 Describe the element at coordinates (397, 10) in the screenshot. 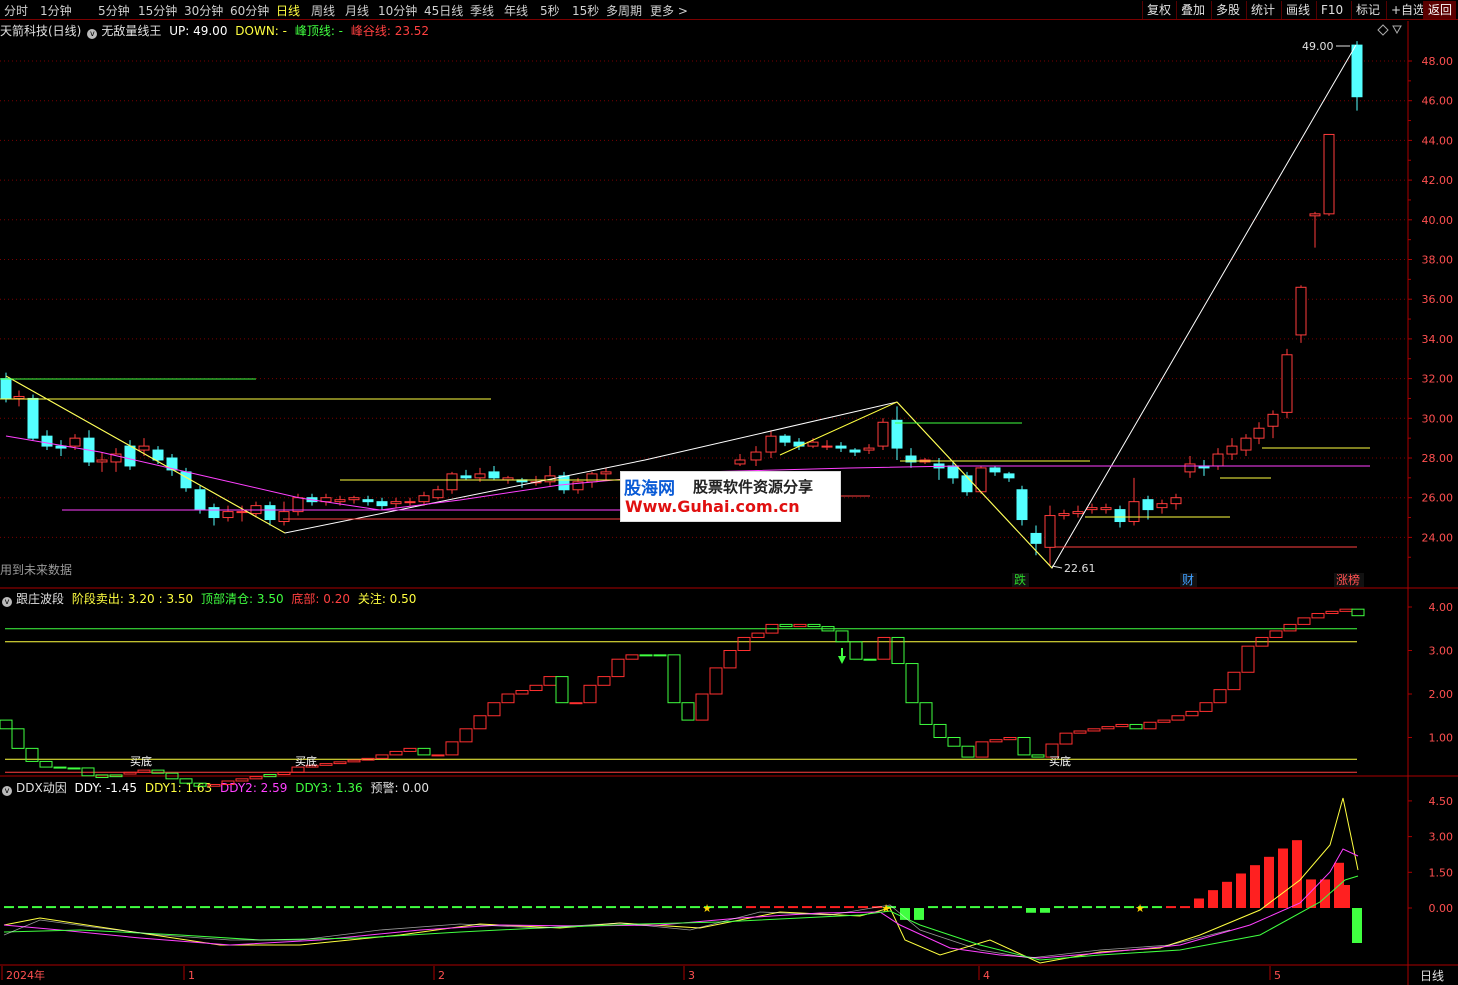

I see `tab-10min: 10分钟` at that location.